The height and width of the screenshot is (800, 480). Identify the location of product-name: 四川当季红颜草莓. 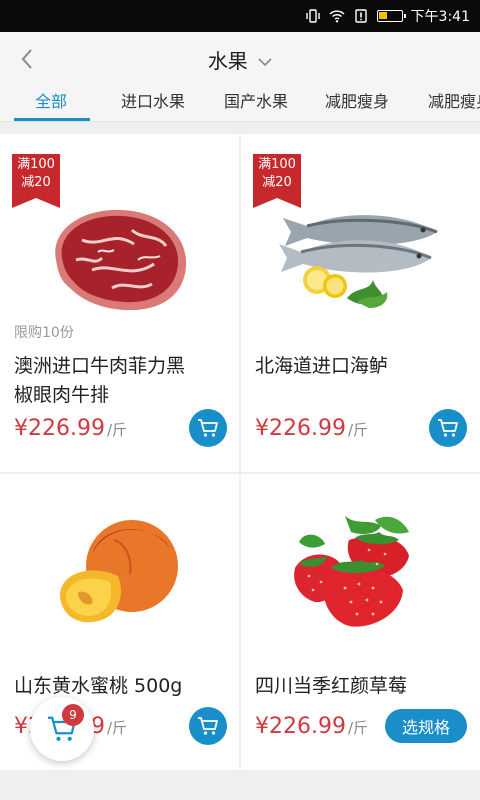
(331, 686).